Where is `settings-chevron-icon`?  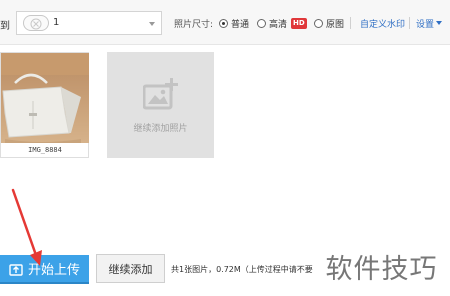
settings-chevron-icon is located at coordinates (439, 23).